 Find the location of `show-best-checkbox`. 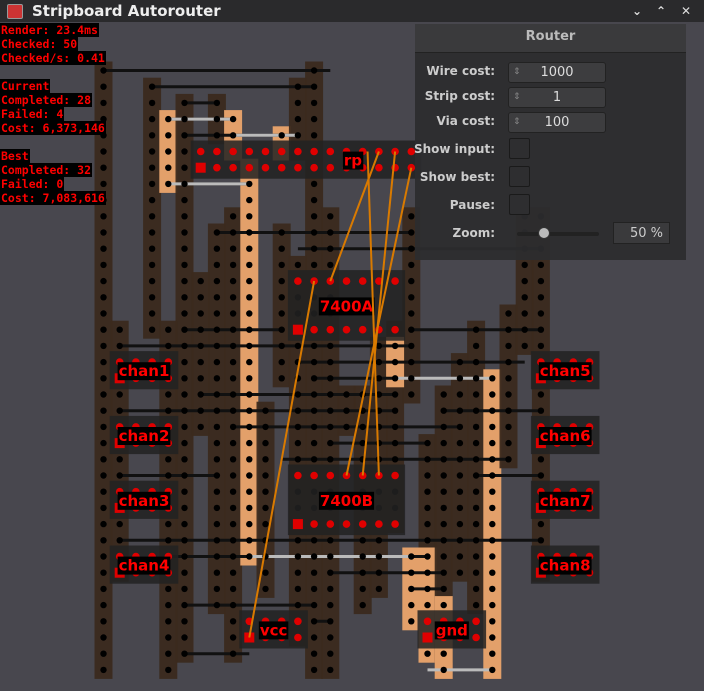

show-best-checkbox is located at coordinates (519, 176).